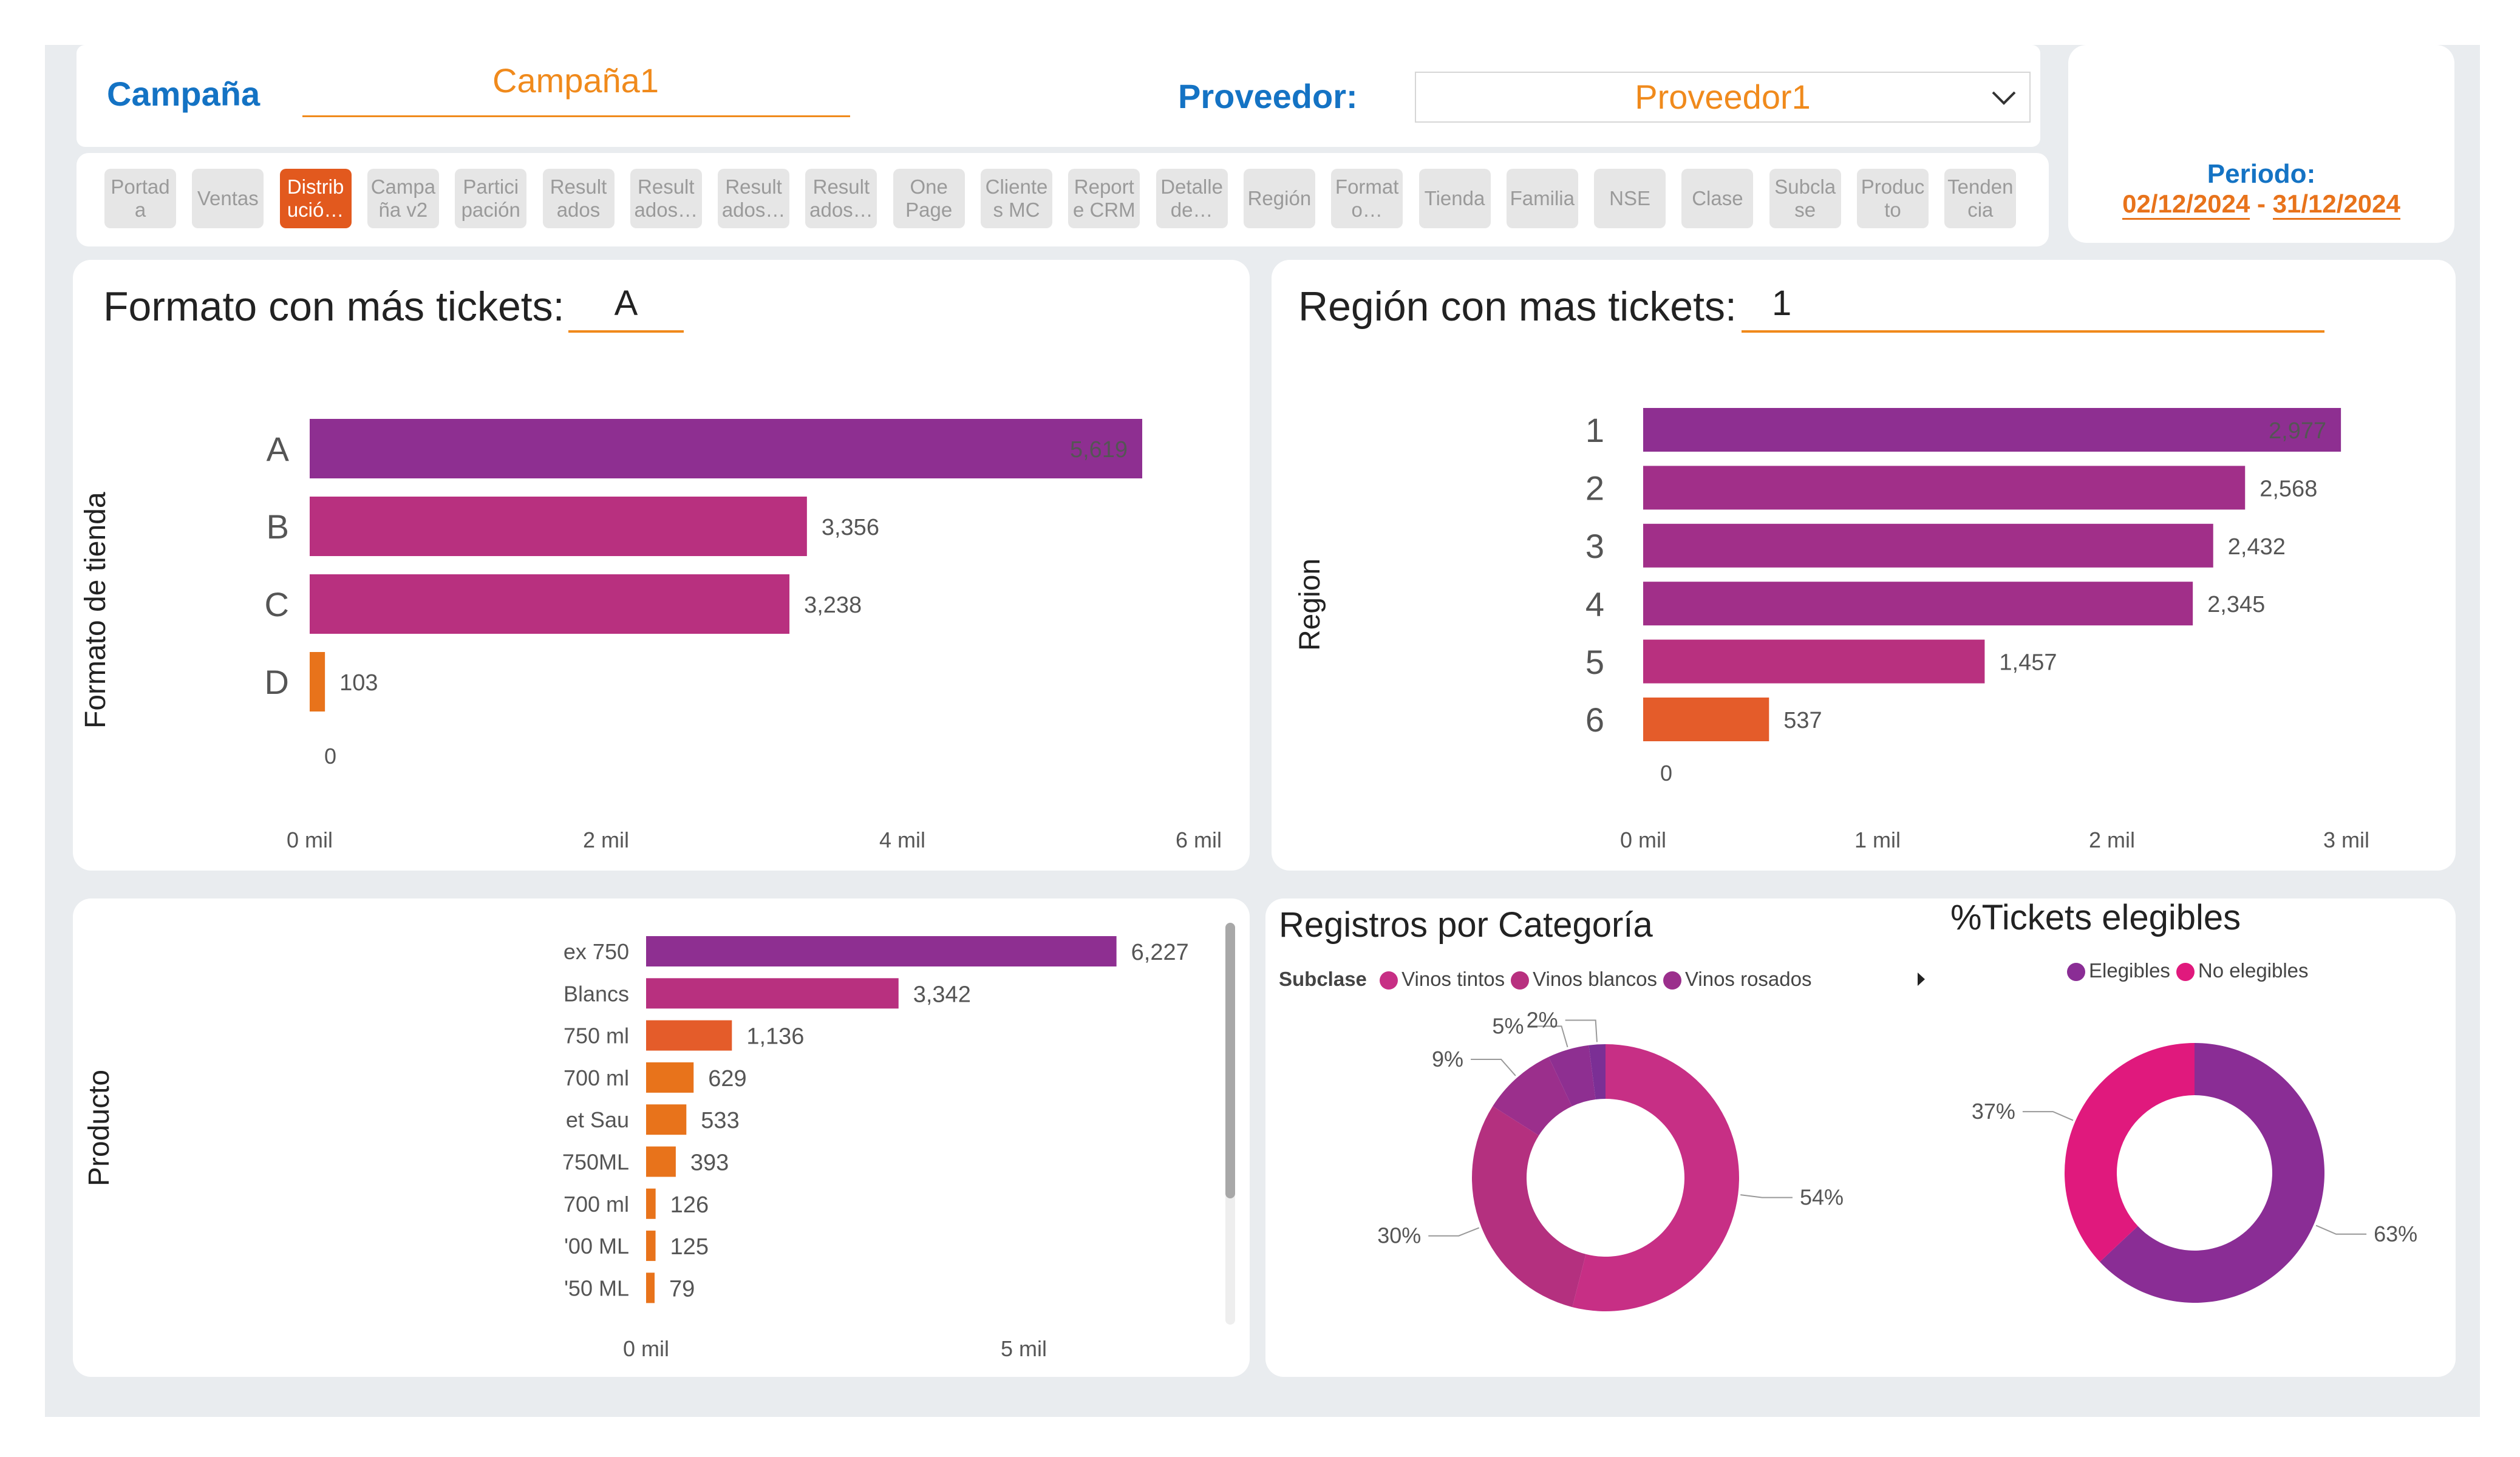 The width and height of the screenshot is (2520, 1457). I want to click on nav-tab-16: Tienda, so click(1454, 198).